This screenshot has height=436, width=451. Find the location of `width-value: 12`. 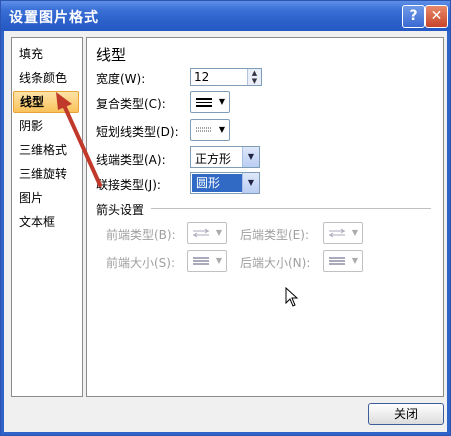

width-value: 12 is located at coordinates (202, 77).